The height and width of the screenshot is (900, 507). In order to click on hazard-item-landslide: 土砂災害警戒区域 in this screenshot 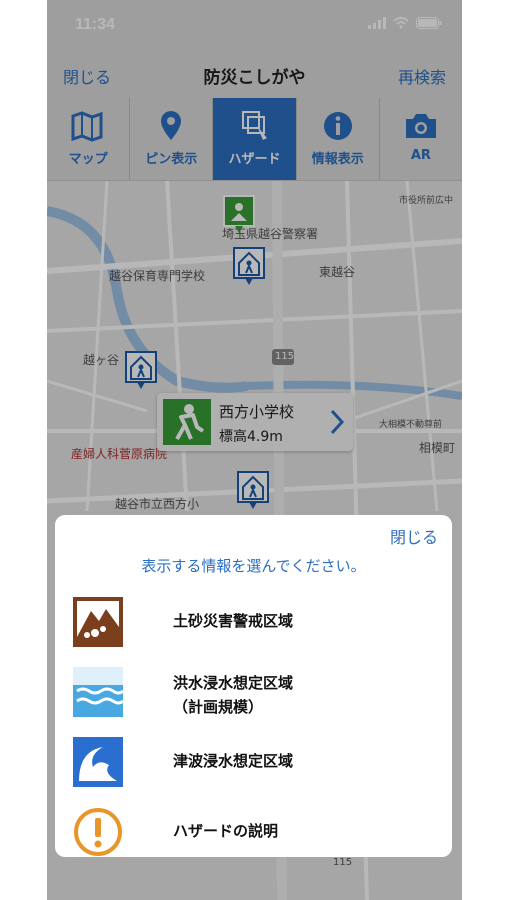, I will do `click(253, 623)`.